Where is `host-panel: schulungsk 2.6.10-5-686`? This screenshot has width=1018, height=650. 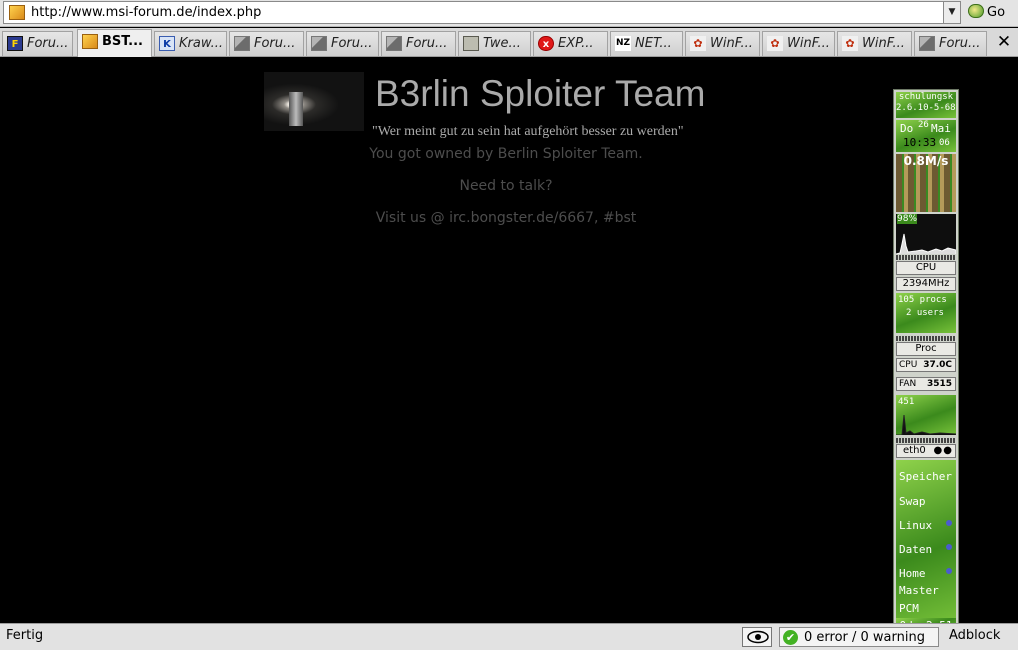 host-panel: schulungsk 2.6.10-5-686 is located at coordinates (926, 105).